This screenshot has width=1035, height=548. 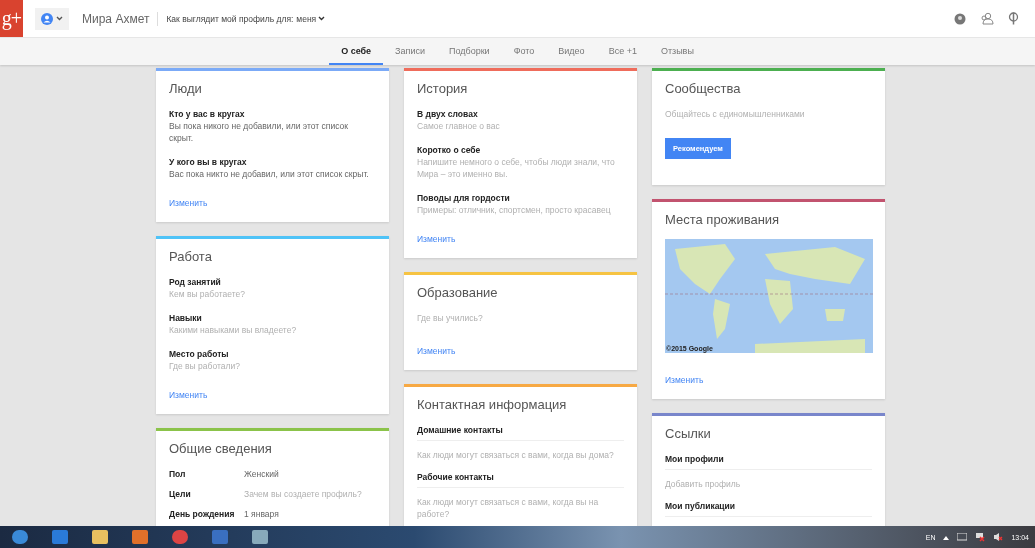 I want to click on profile-tab: Записи, so click(x=410, y=51).